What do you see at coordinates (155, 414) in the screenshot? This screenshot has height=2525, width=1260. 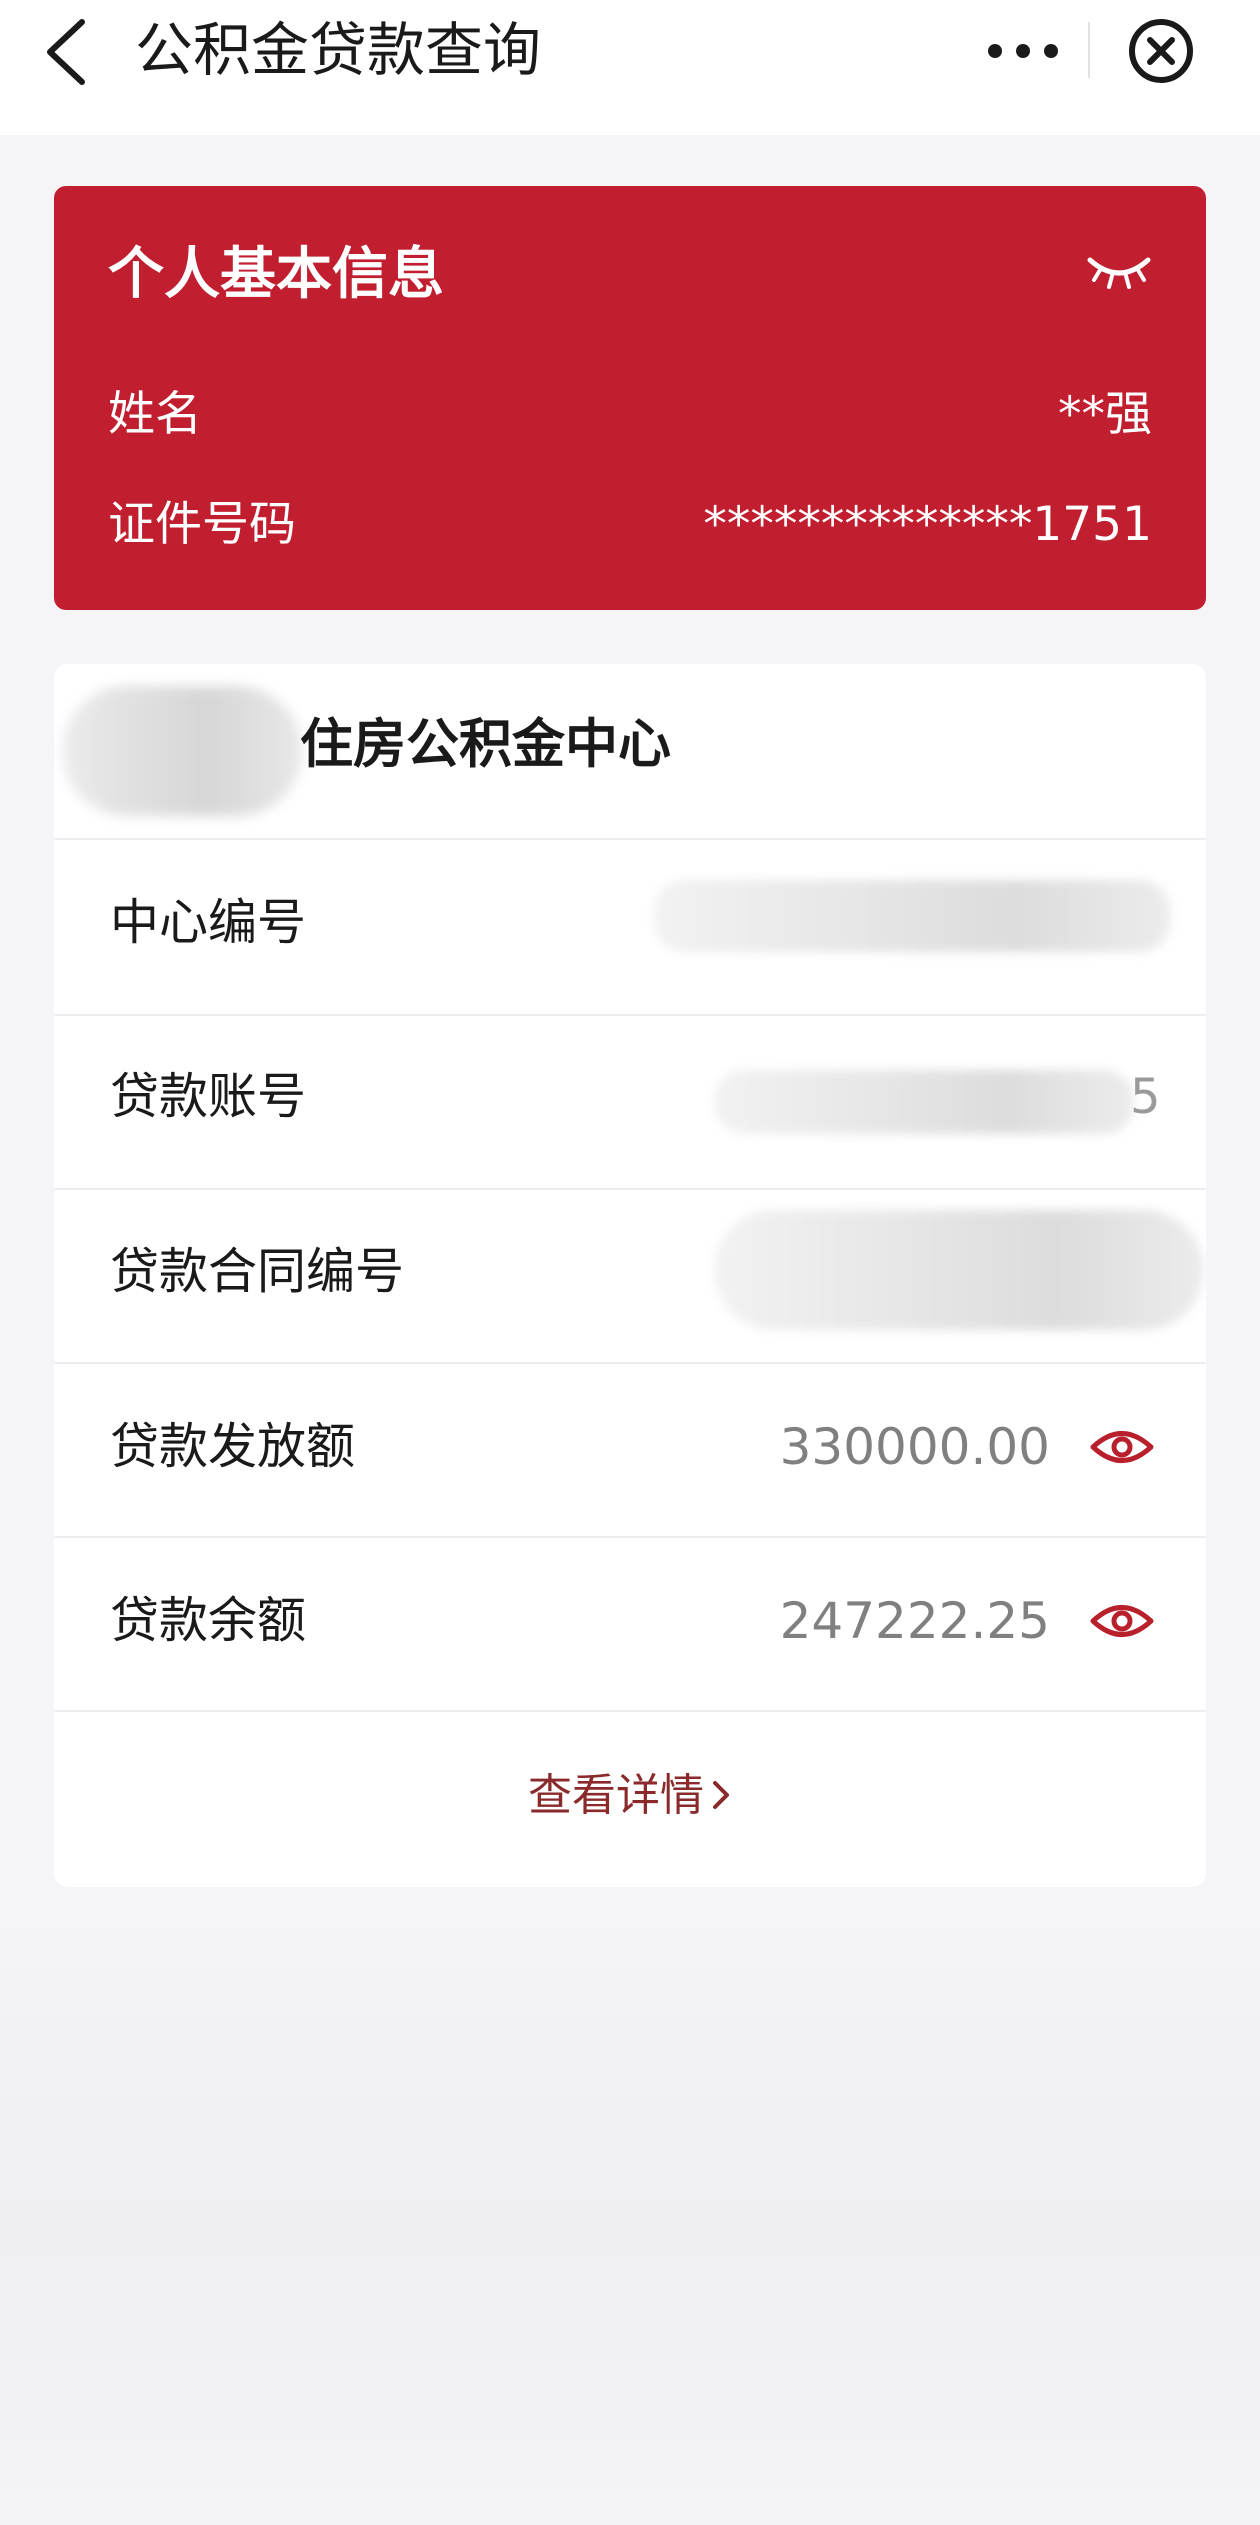 I see `name-label: 姓名` at bounding box center [155, 414].